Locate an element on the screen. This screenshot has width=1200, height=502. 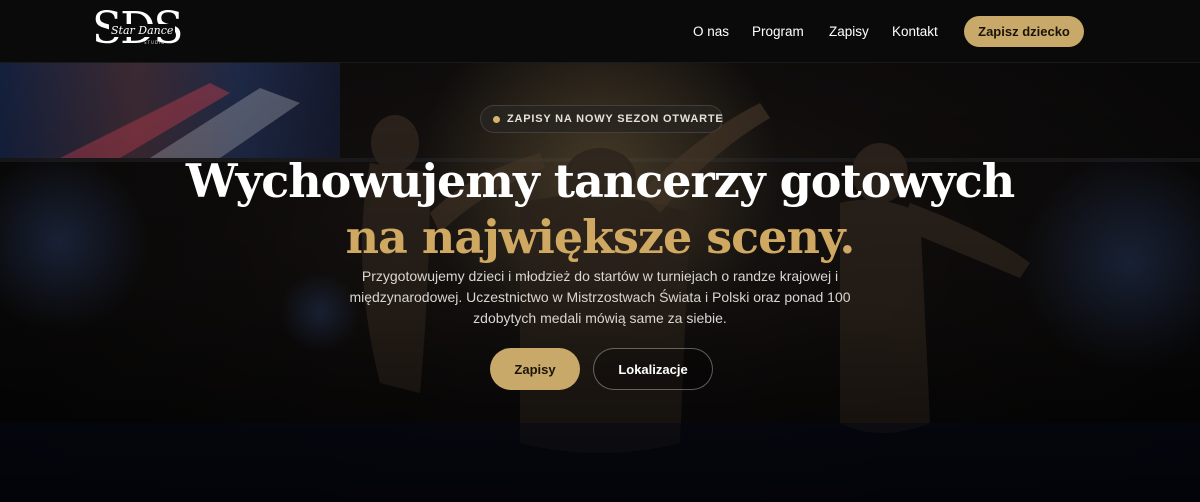
nav-link-kontakt: Kontakt is located at coordinates (915, 31).